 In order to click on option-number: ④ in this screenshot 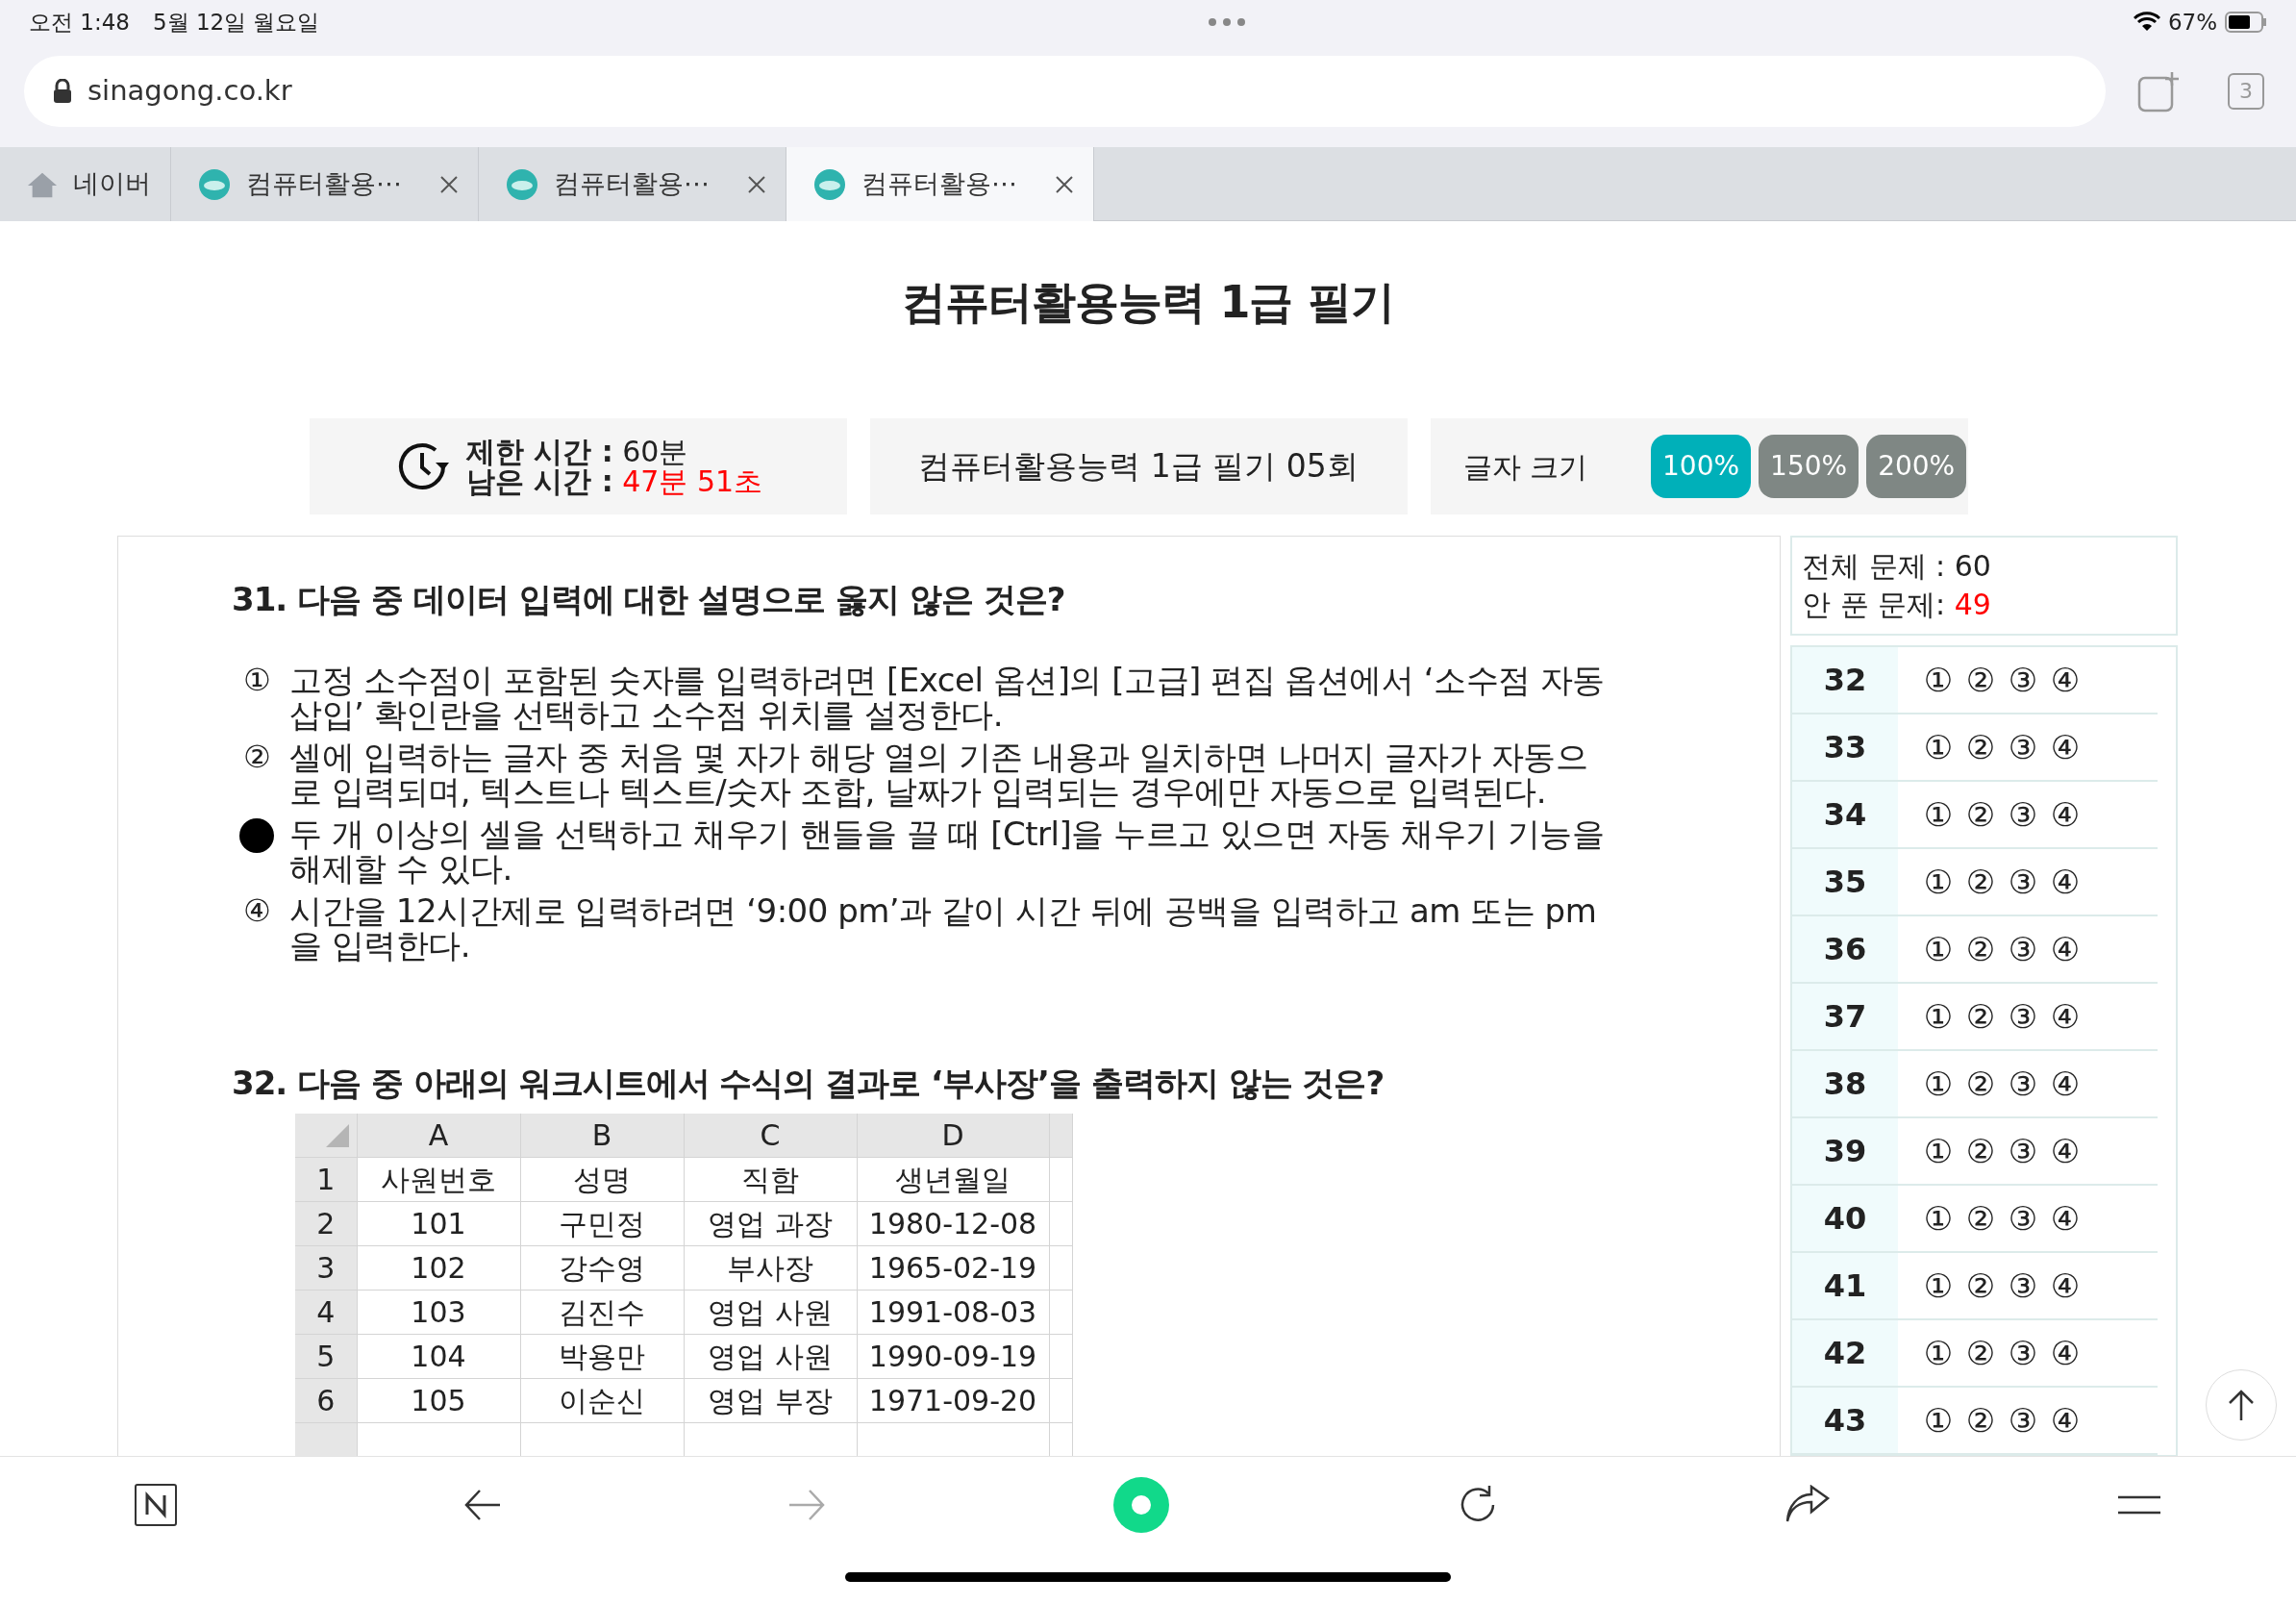, I will do `click(256, 928)`.